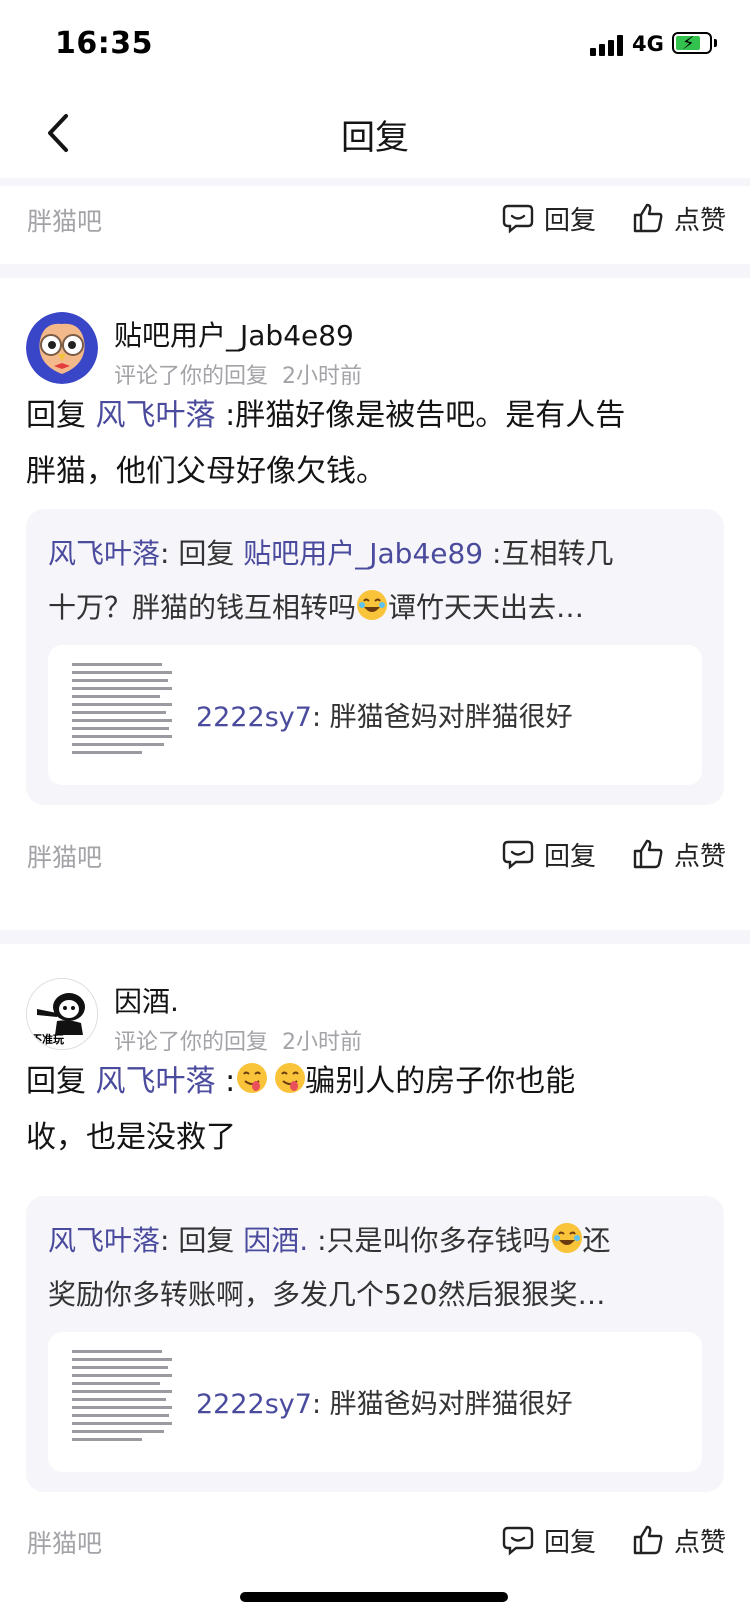 Image resolution: width=750 pixels, height=1624 pixels. Describe the element at coordinates (363, 553) in the screenshot. I see `quote-target: 贴吧用户_Jab4e89` at that location.